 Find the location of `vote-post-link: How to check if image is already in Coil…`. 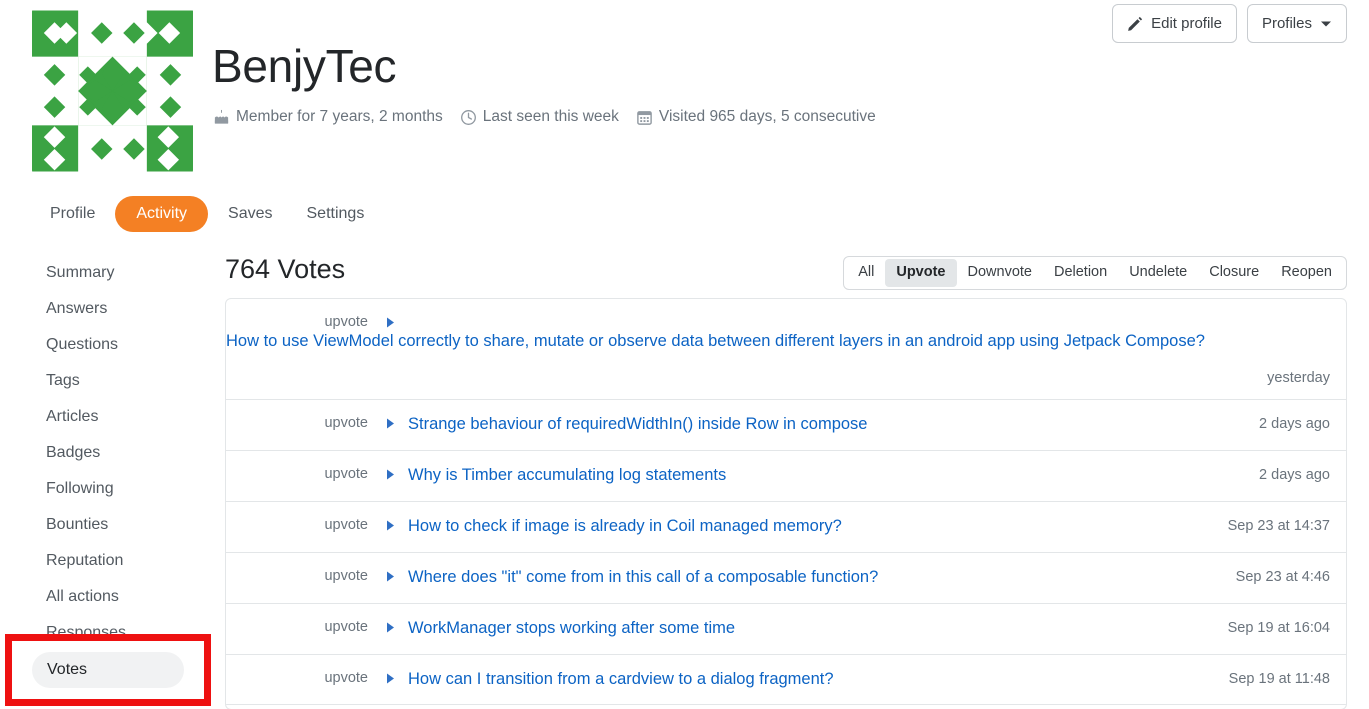

vote-post-link: How to check if image is already in Coil… is located at coordinates (818, 527).